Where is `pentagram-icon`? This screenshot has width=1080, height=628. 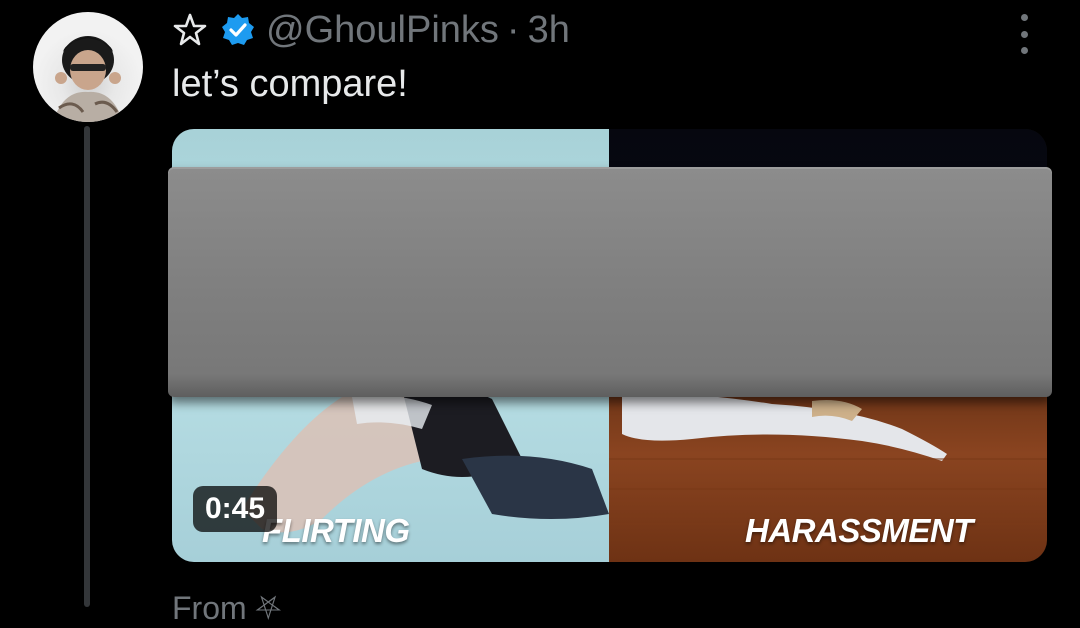
pentagram-icon is located at coordinates (190, 29).